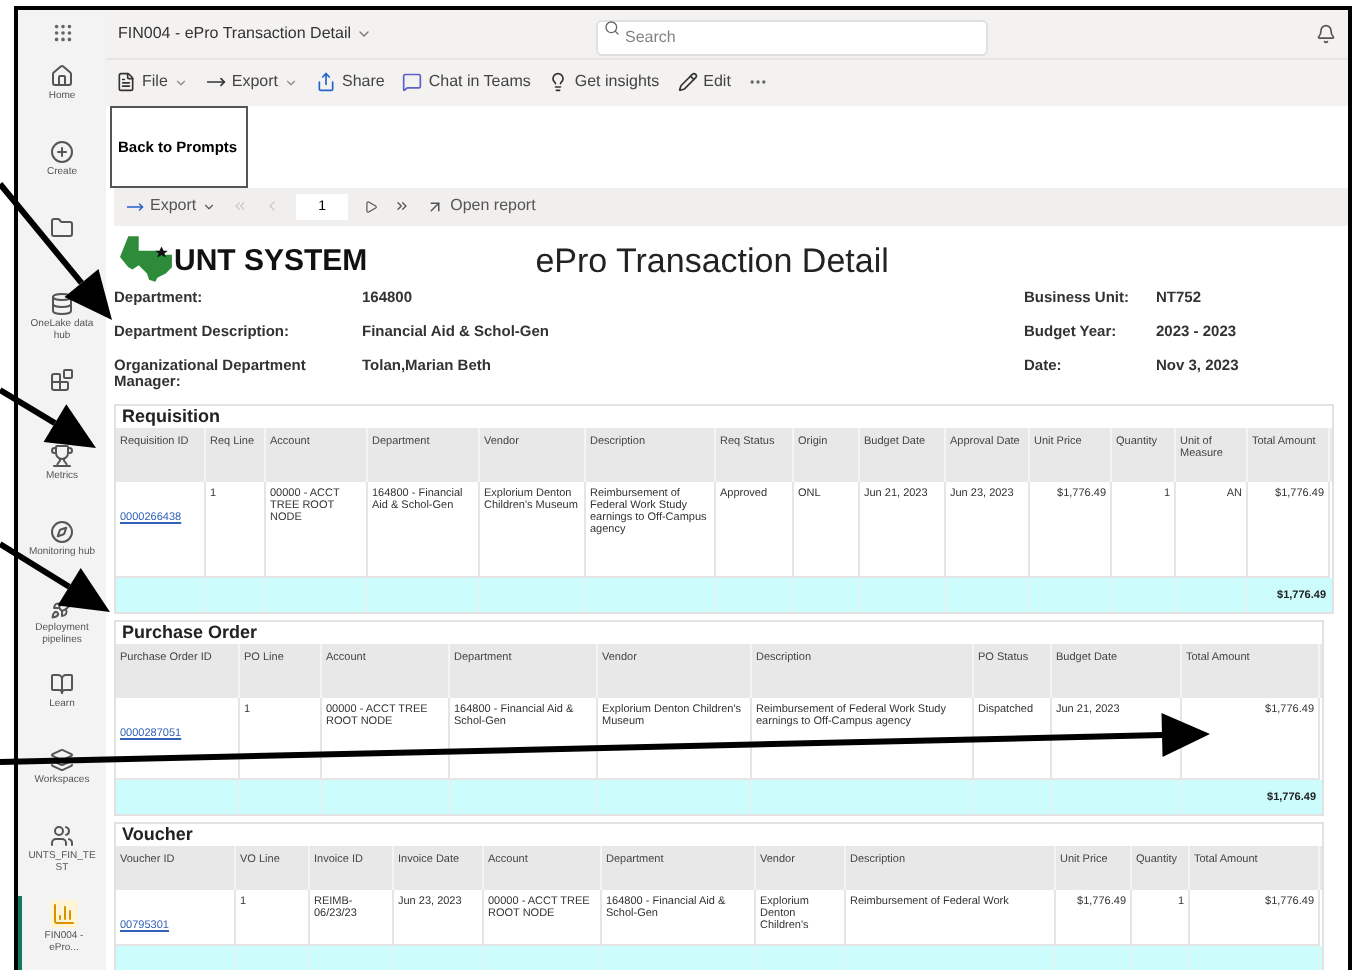  I want to click on layers-icon, so click(62, 760).